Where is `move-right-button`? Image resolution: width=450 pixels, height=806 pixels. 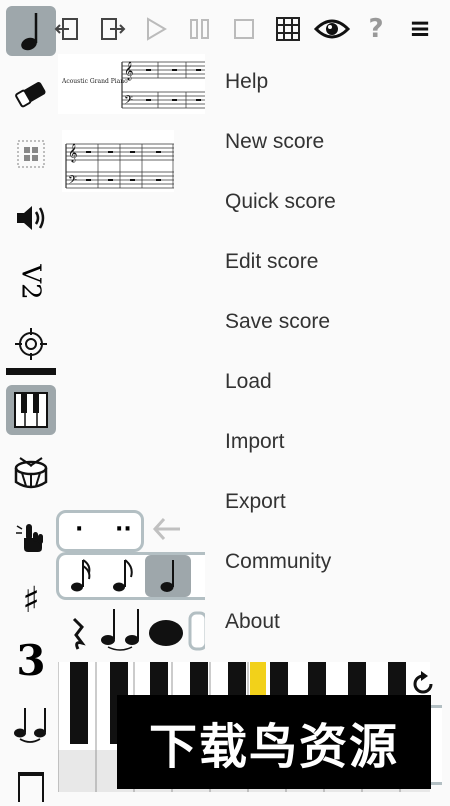
move-right-button is located at coordinates (112, 29).